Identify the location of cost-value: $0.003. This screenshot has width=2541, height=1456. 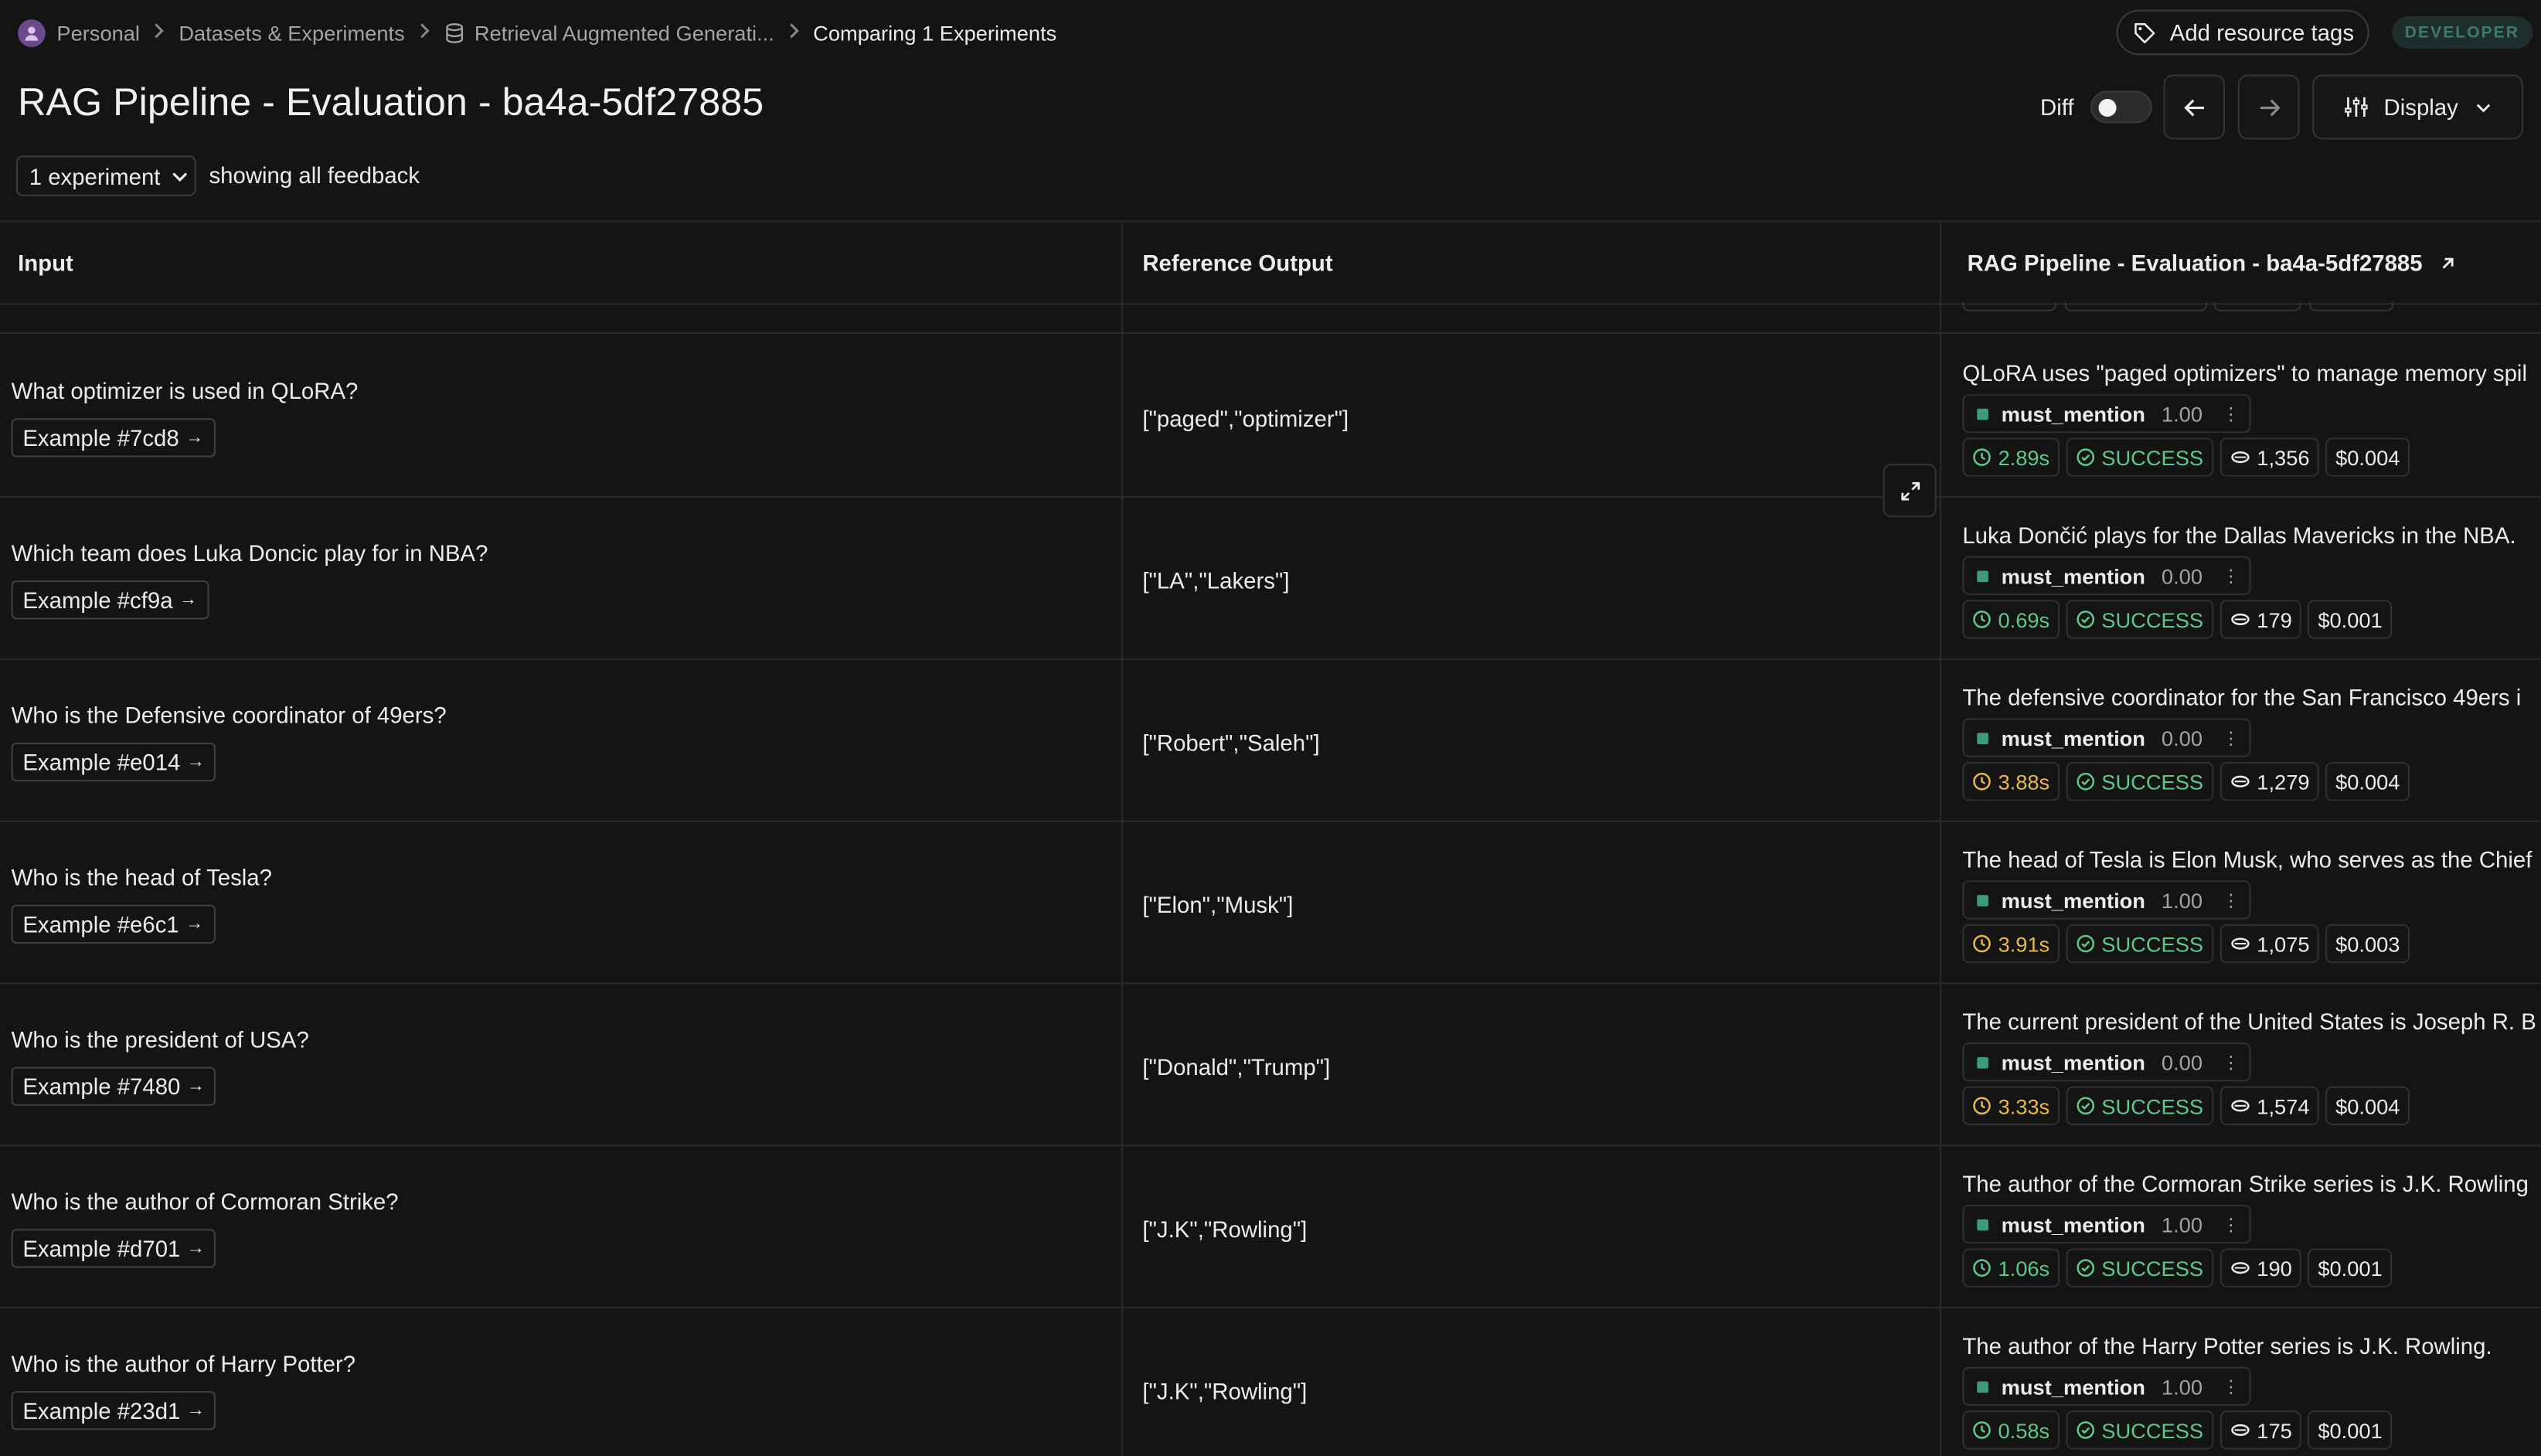
(2367, 944).